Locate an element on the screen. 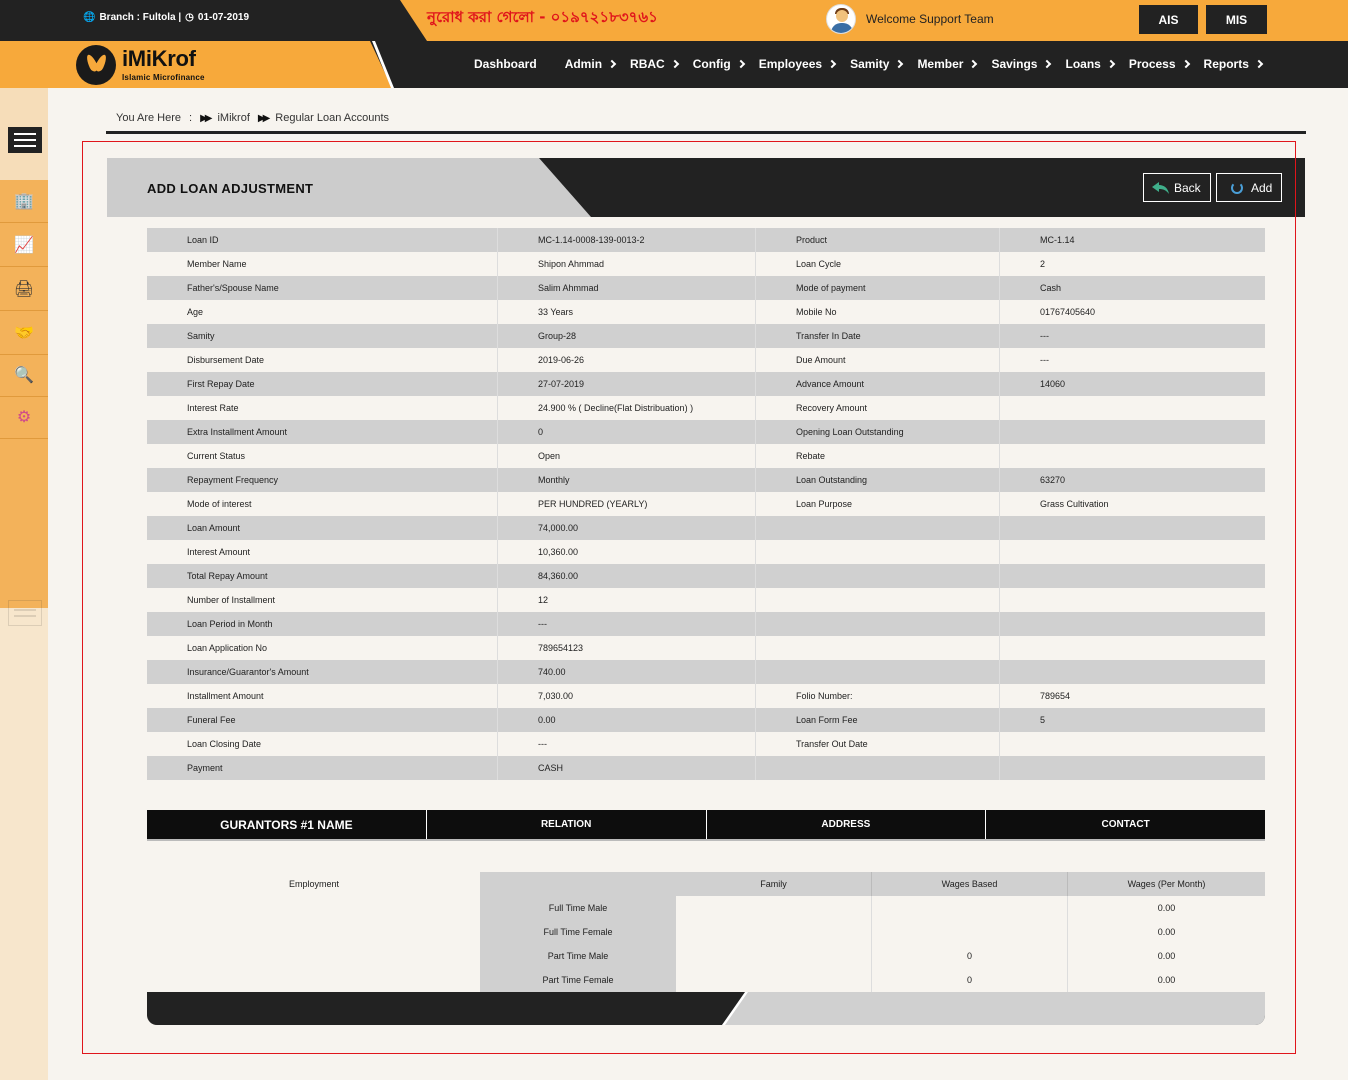  logo-subtitle: Islamic Microfinance is located at coordinates (163, 77).